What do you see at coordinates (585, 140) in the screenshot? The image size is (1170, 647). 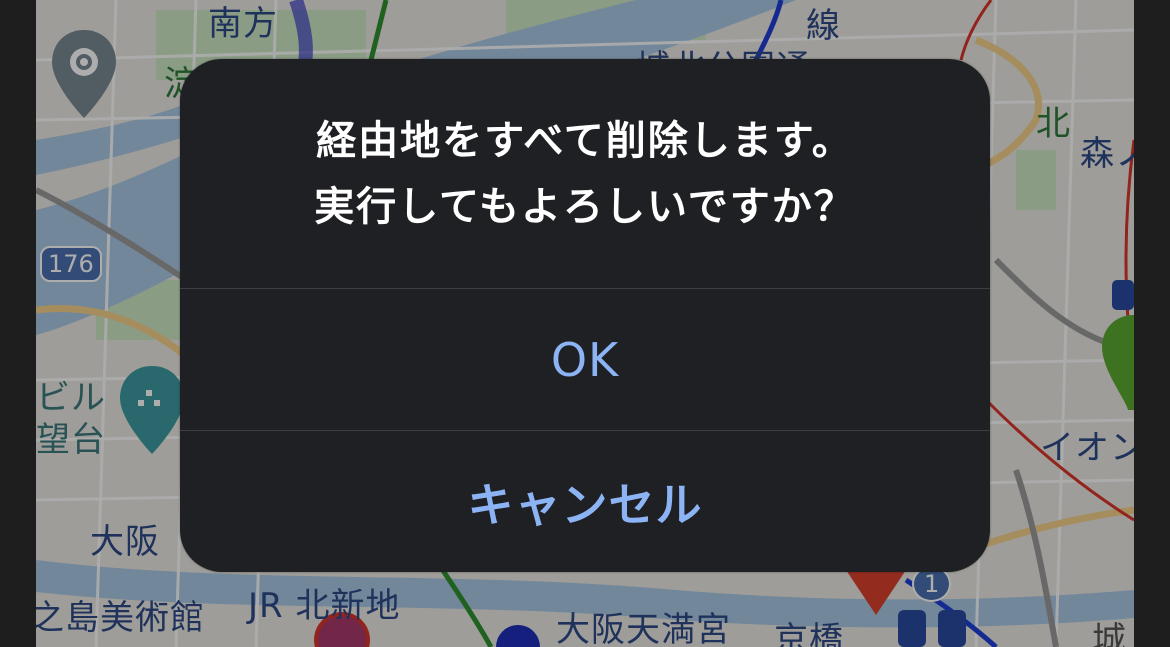 I see `dialog-message-line-1: 経由地をすべて削除します。` at bounding box center [585, 140].